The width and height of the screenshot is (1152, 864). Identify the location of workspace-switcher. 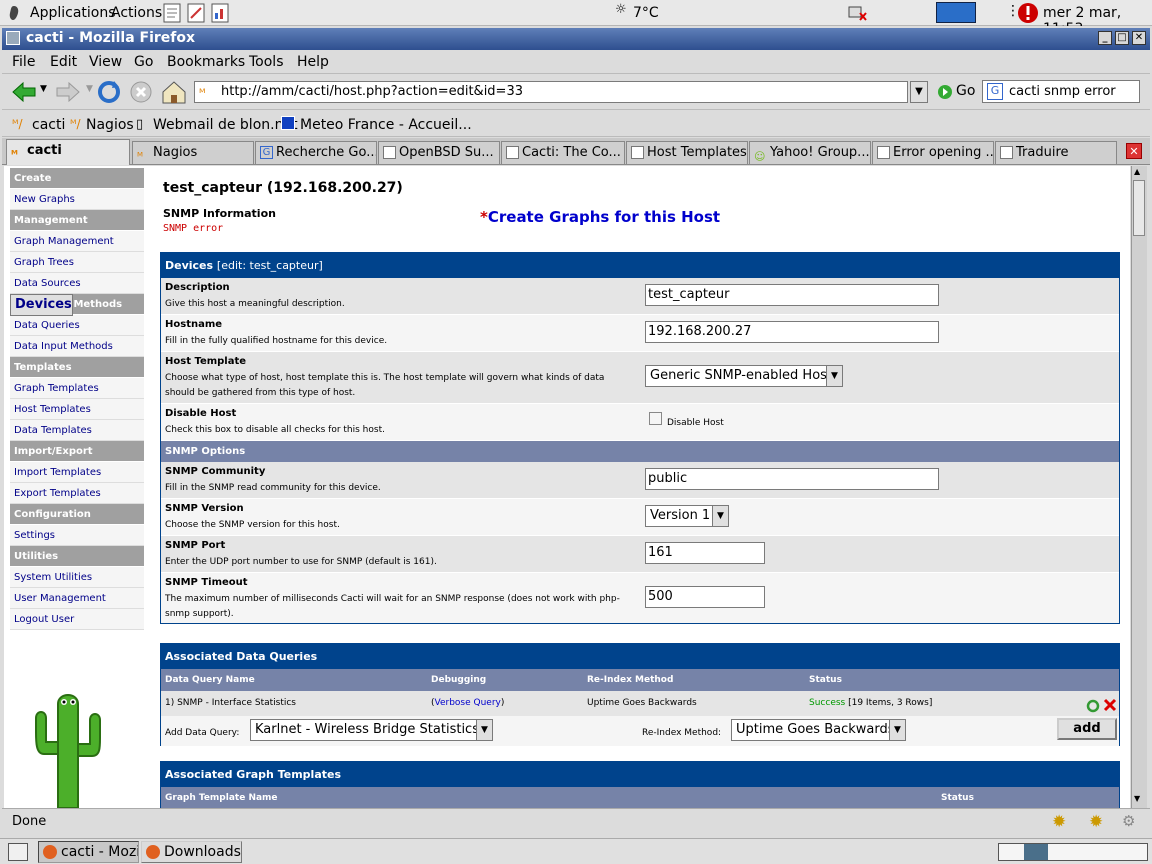
(1073, 852).